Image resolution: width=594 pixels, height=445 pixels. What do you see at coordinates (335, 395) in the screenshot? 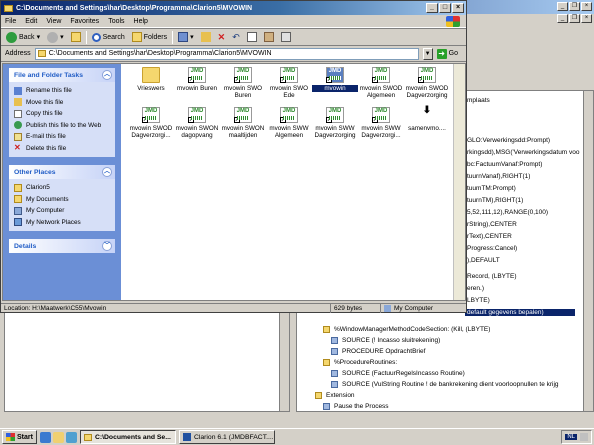
I see `tree-node: Extension` at bounding box center [335, 395].